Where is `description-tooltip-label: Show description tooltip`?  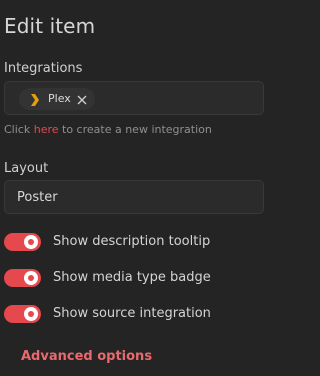
description-tooltip-label: Show description tooltip is located at coordinates (132, 241).